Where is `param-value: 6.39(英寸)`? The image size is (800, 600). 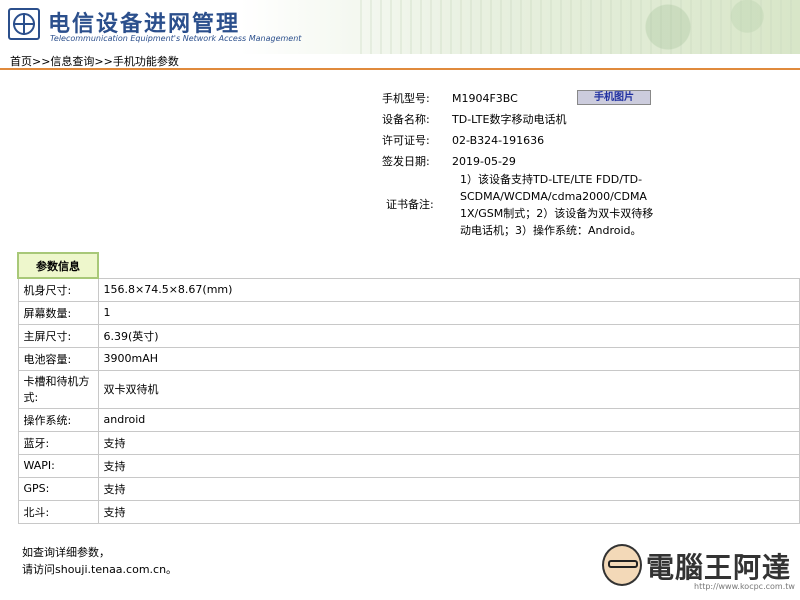
param-value: 6.39(英寸) is located at coordinates (448, 335).